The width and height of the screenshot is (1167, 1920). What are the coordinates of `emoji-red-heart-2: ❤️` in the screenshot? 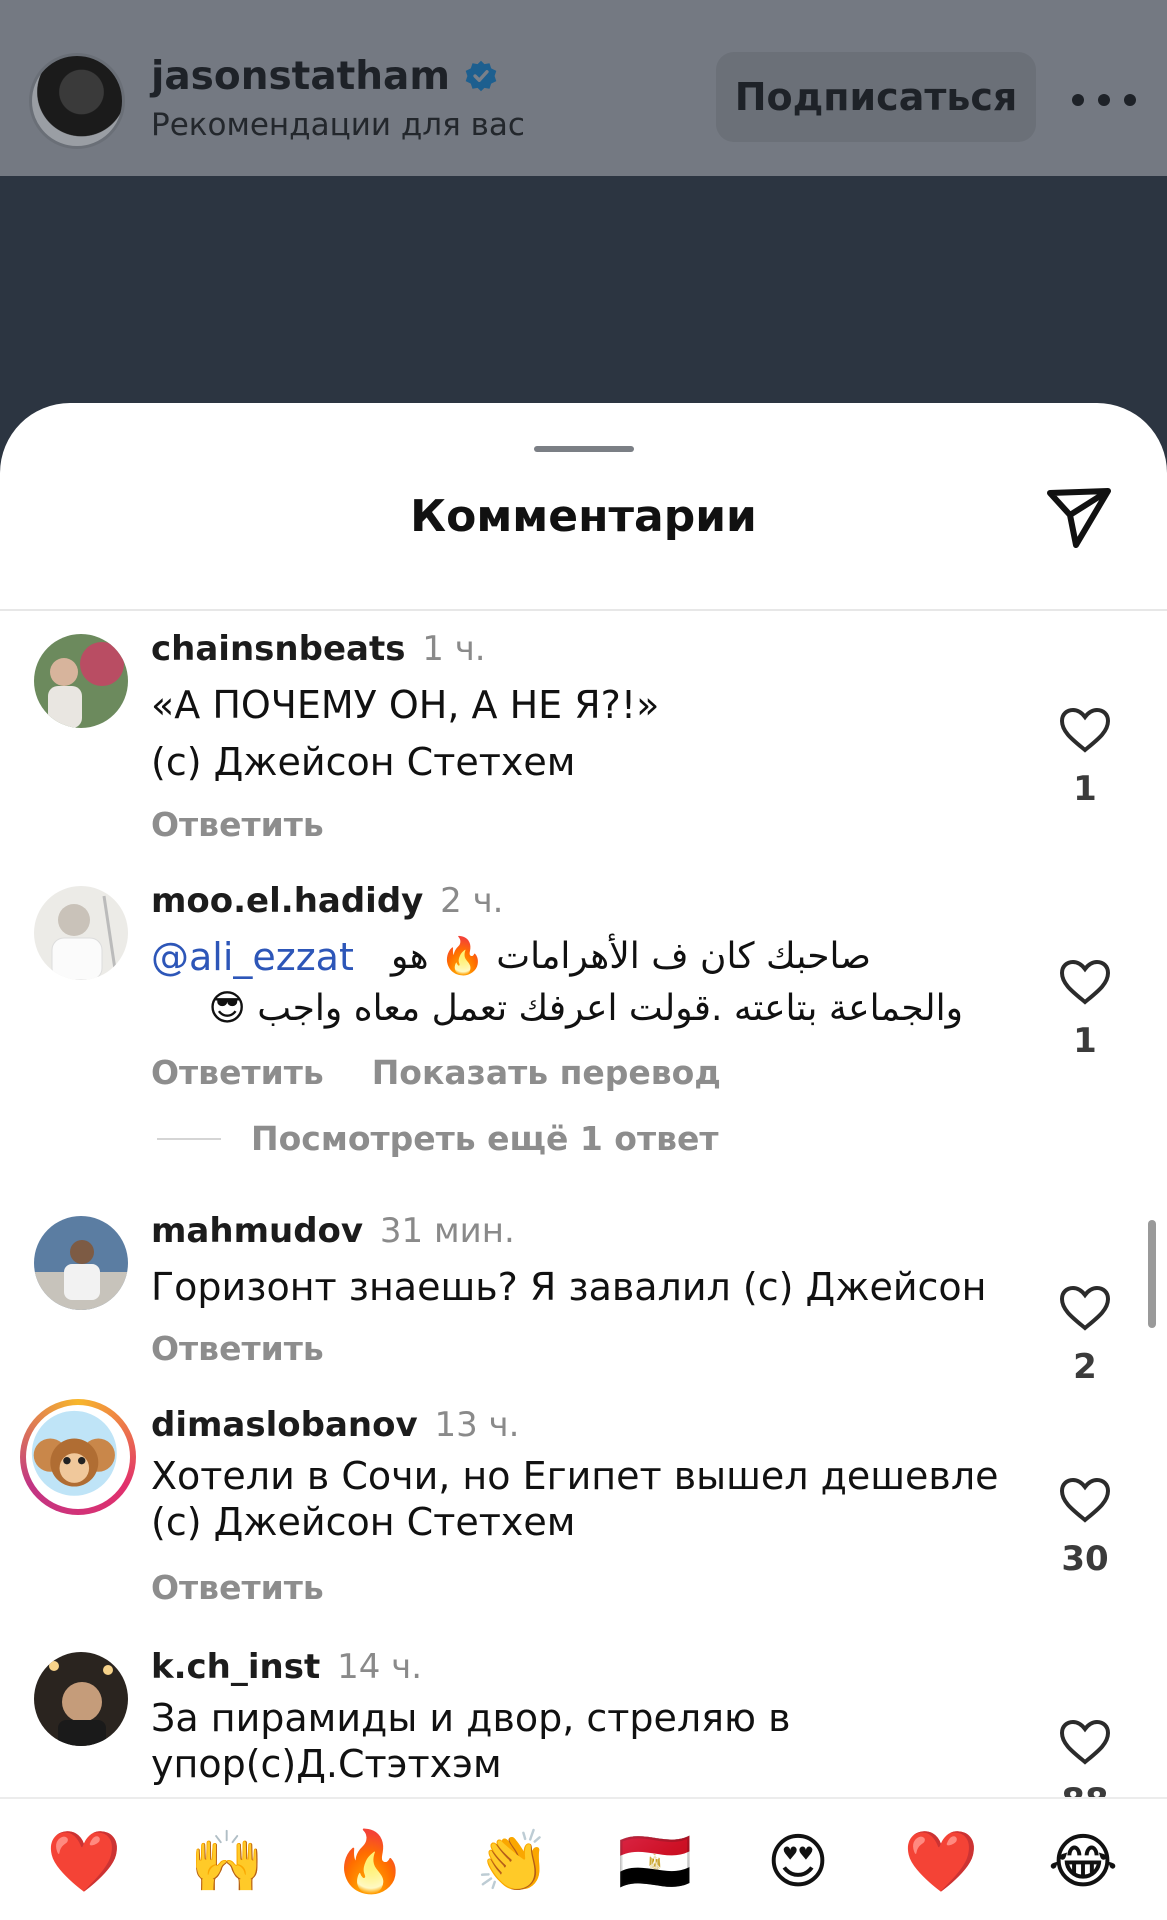 It's located at (941, 1862).